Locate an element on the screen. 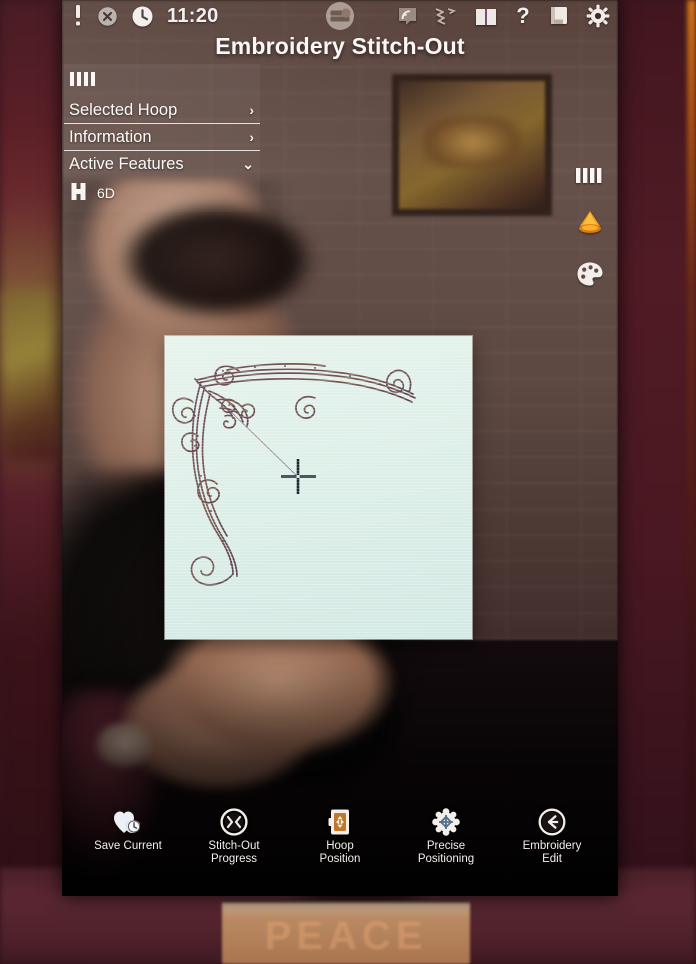 The image size is (696, 964). design-canvas is located at coordinates (318, 487).